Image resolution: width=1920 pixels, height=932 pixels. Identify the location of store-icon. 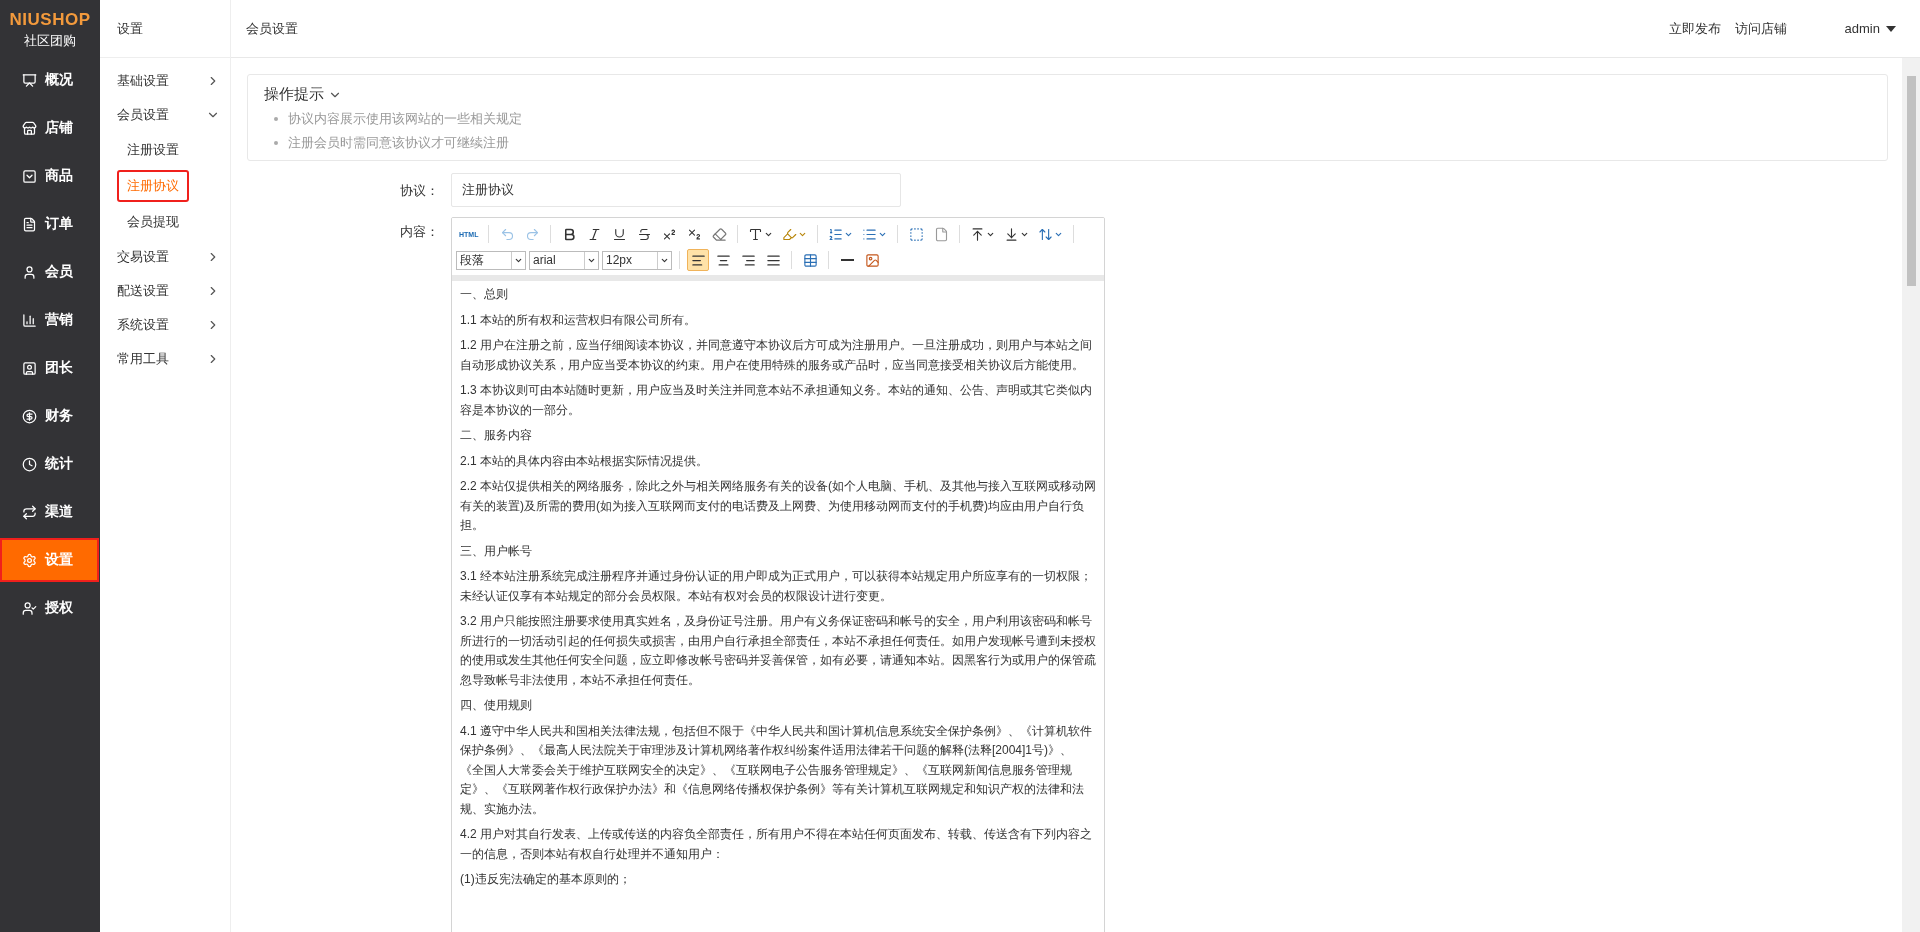
(29, 128).